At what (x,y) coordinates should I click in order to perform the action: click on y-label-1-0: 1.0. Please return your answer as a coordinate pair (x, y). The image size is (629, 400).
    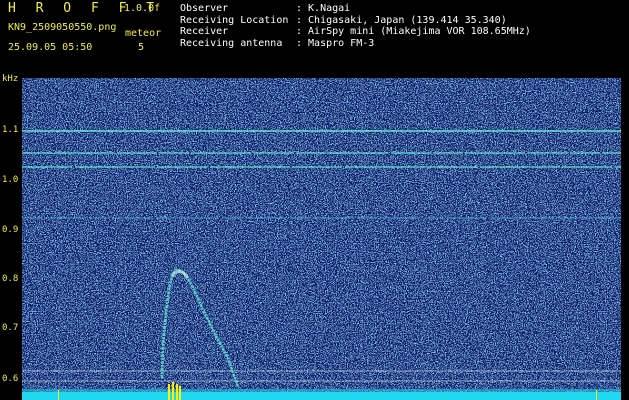
    Looking at the image, I should click on (10, 180).